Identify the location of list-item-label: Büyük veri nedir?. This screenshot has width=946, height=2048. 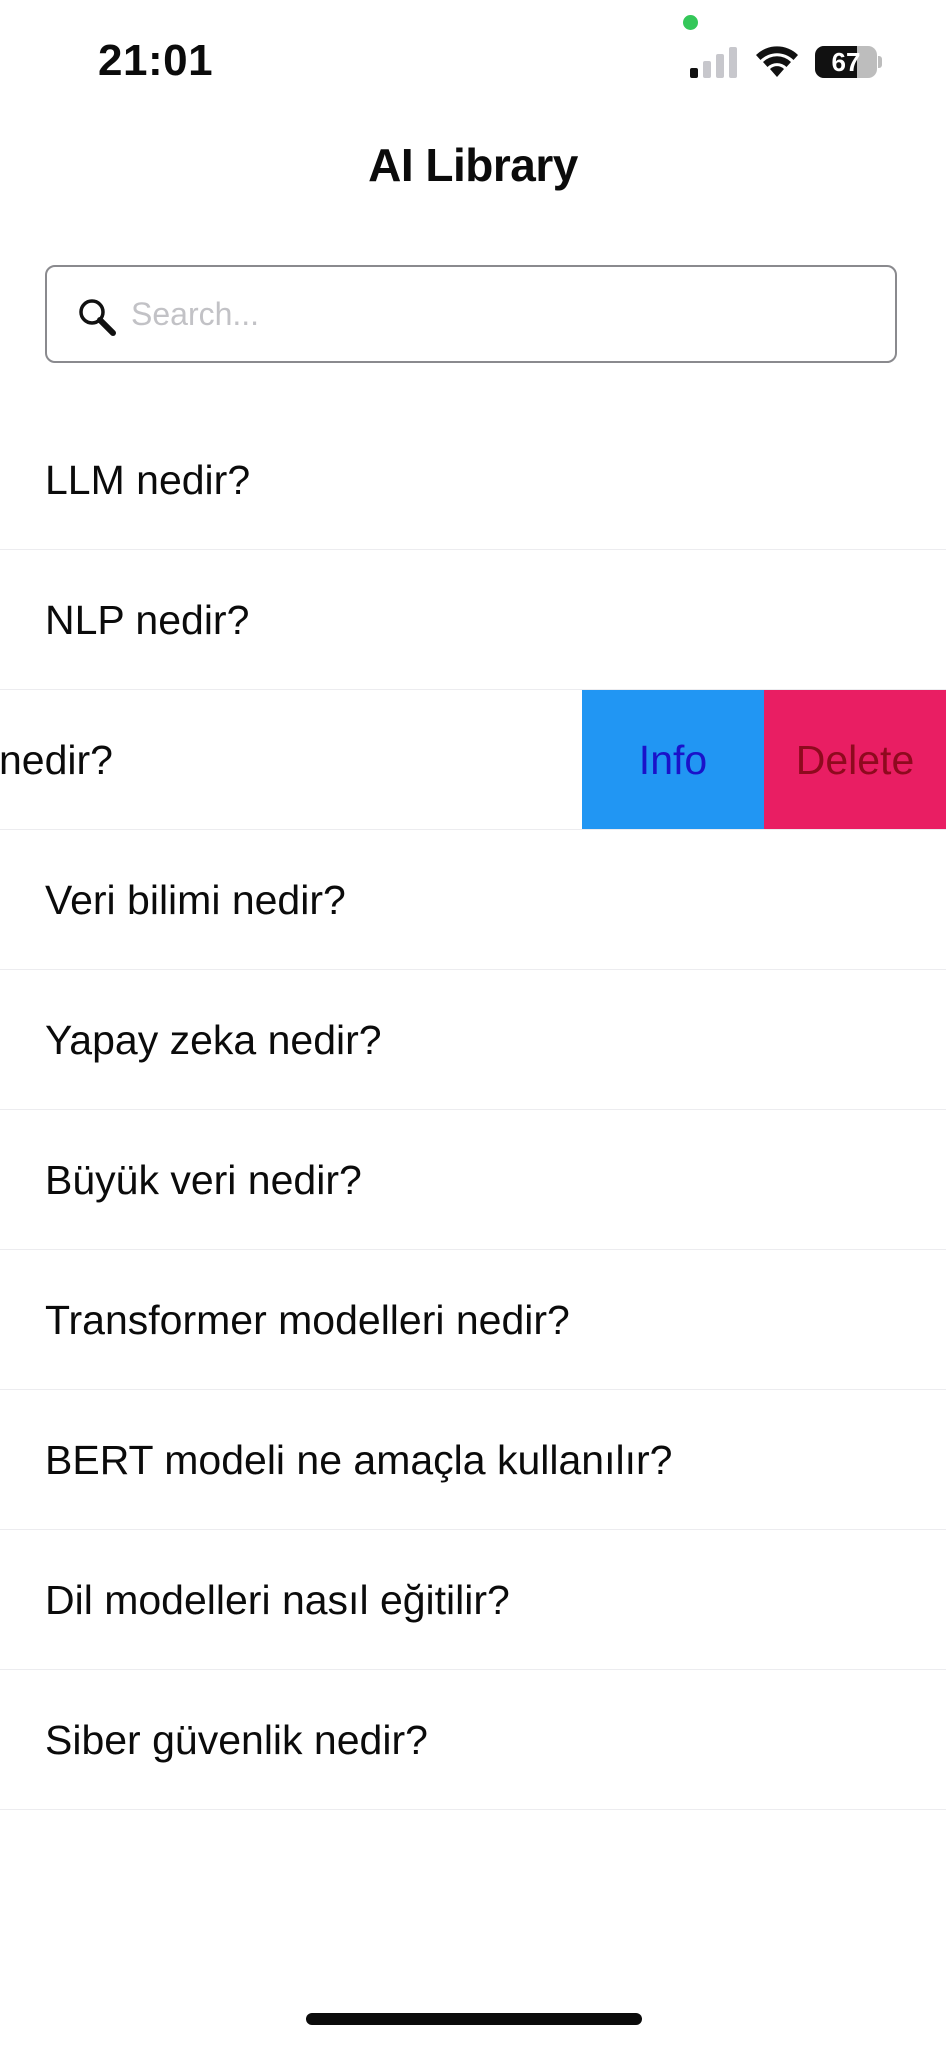
(203, 1180).